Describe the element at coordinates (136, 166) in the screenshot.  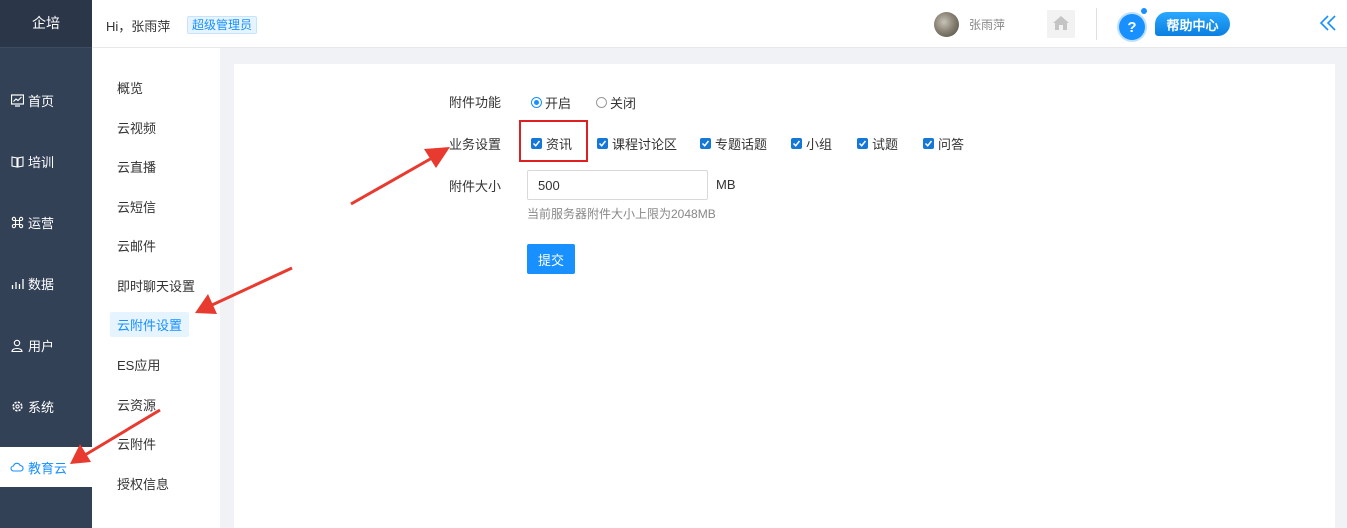
I see `submenu-item: 云直播` at that location.